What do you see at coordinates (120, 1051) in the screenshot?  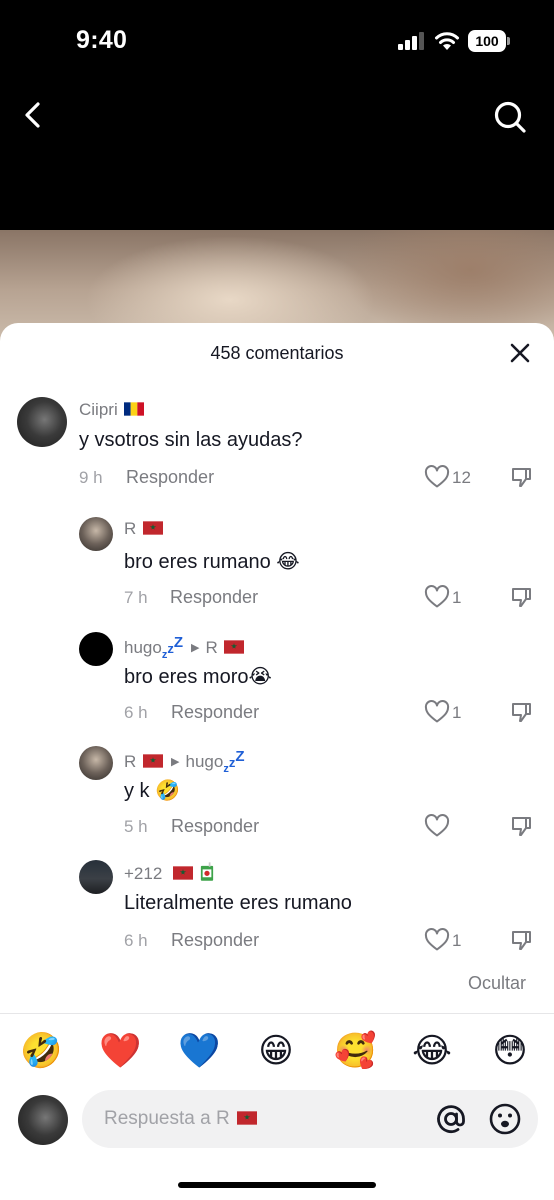 I see `emoji-red-heart-button: ❤️` at bounding box center [120, 1051].